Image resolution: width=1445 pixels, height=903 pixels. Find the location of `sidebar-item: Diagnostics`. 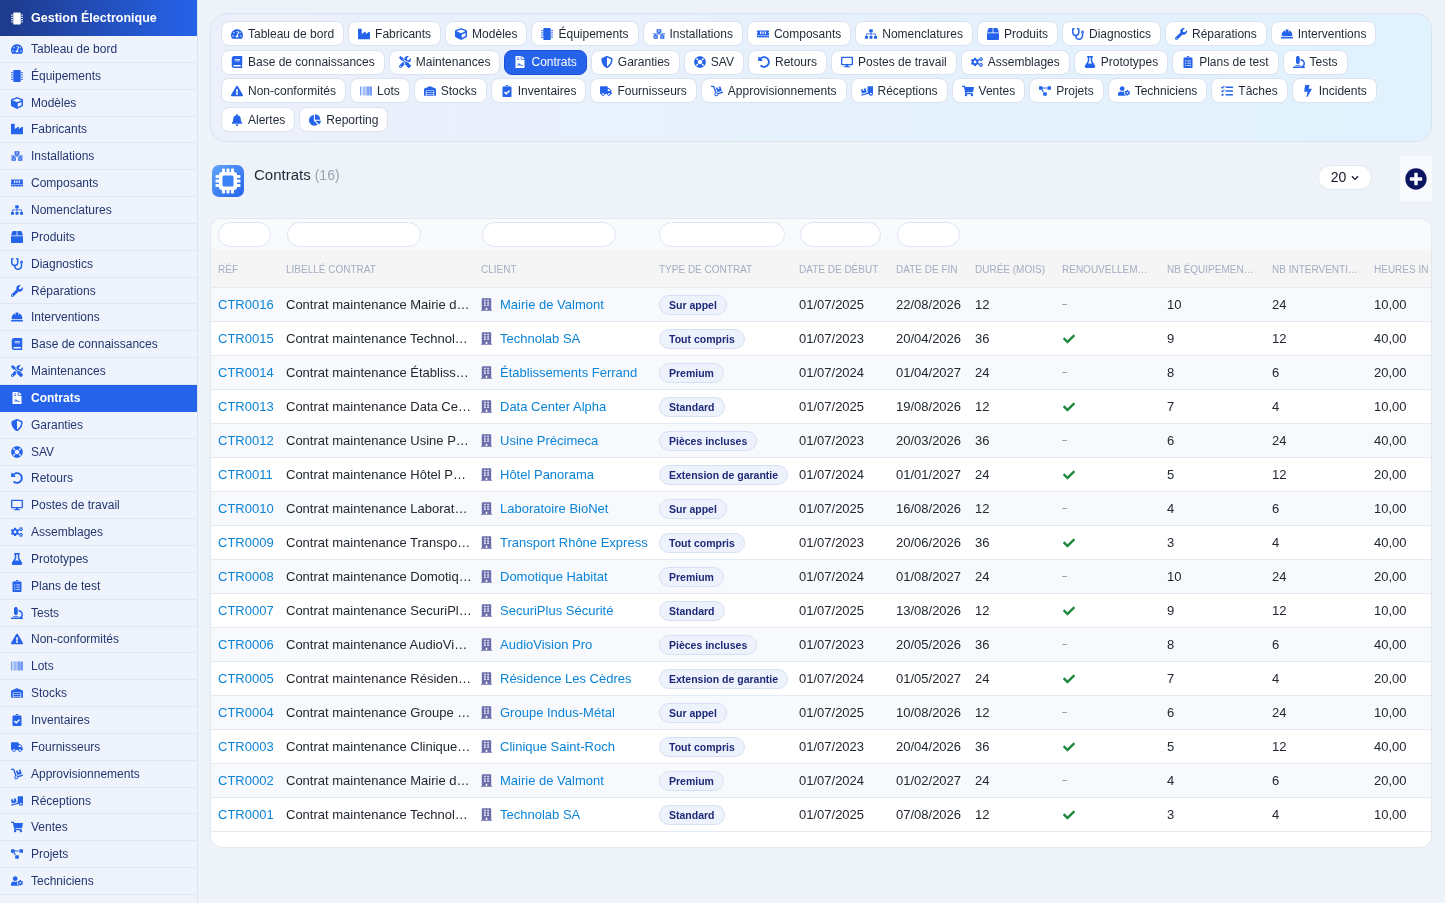

sidebar-item: Diagnostics is located at coordinates (98, 264).